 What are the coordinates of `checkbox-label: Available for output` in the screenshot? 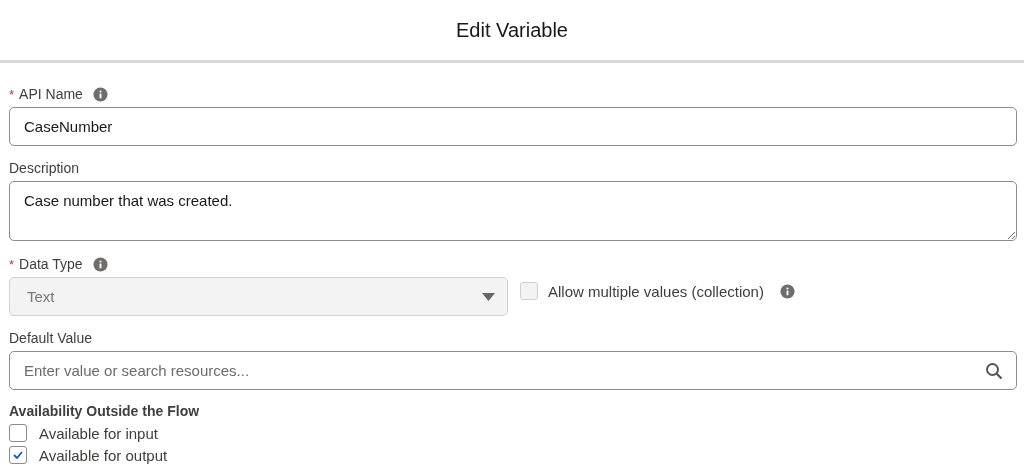 It's located at (103, 455).